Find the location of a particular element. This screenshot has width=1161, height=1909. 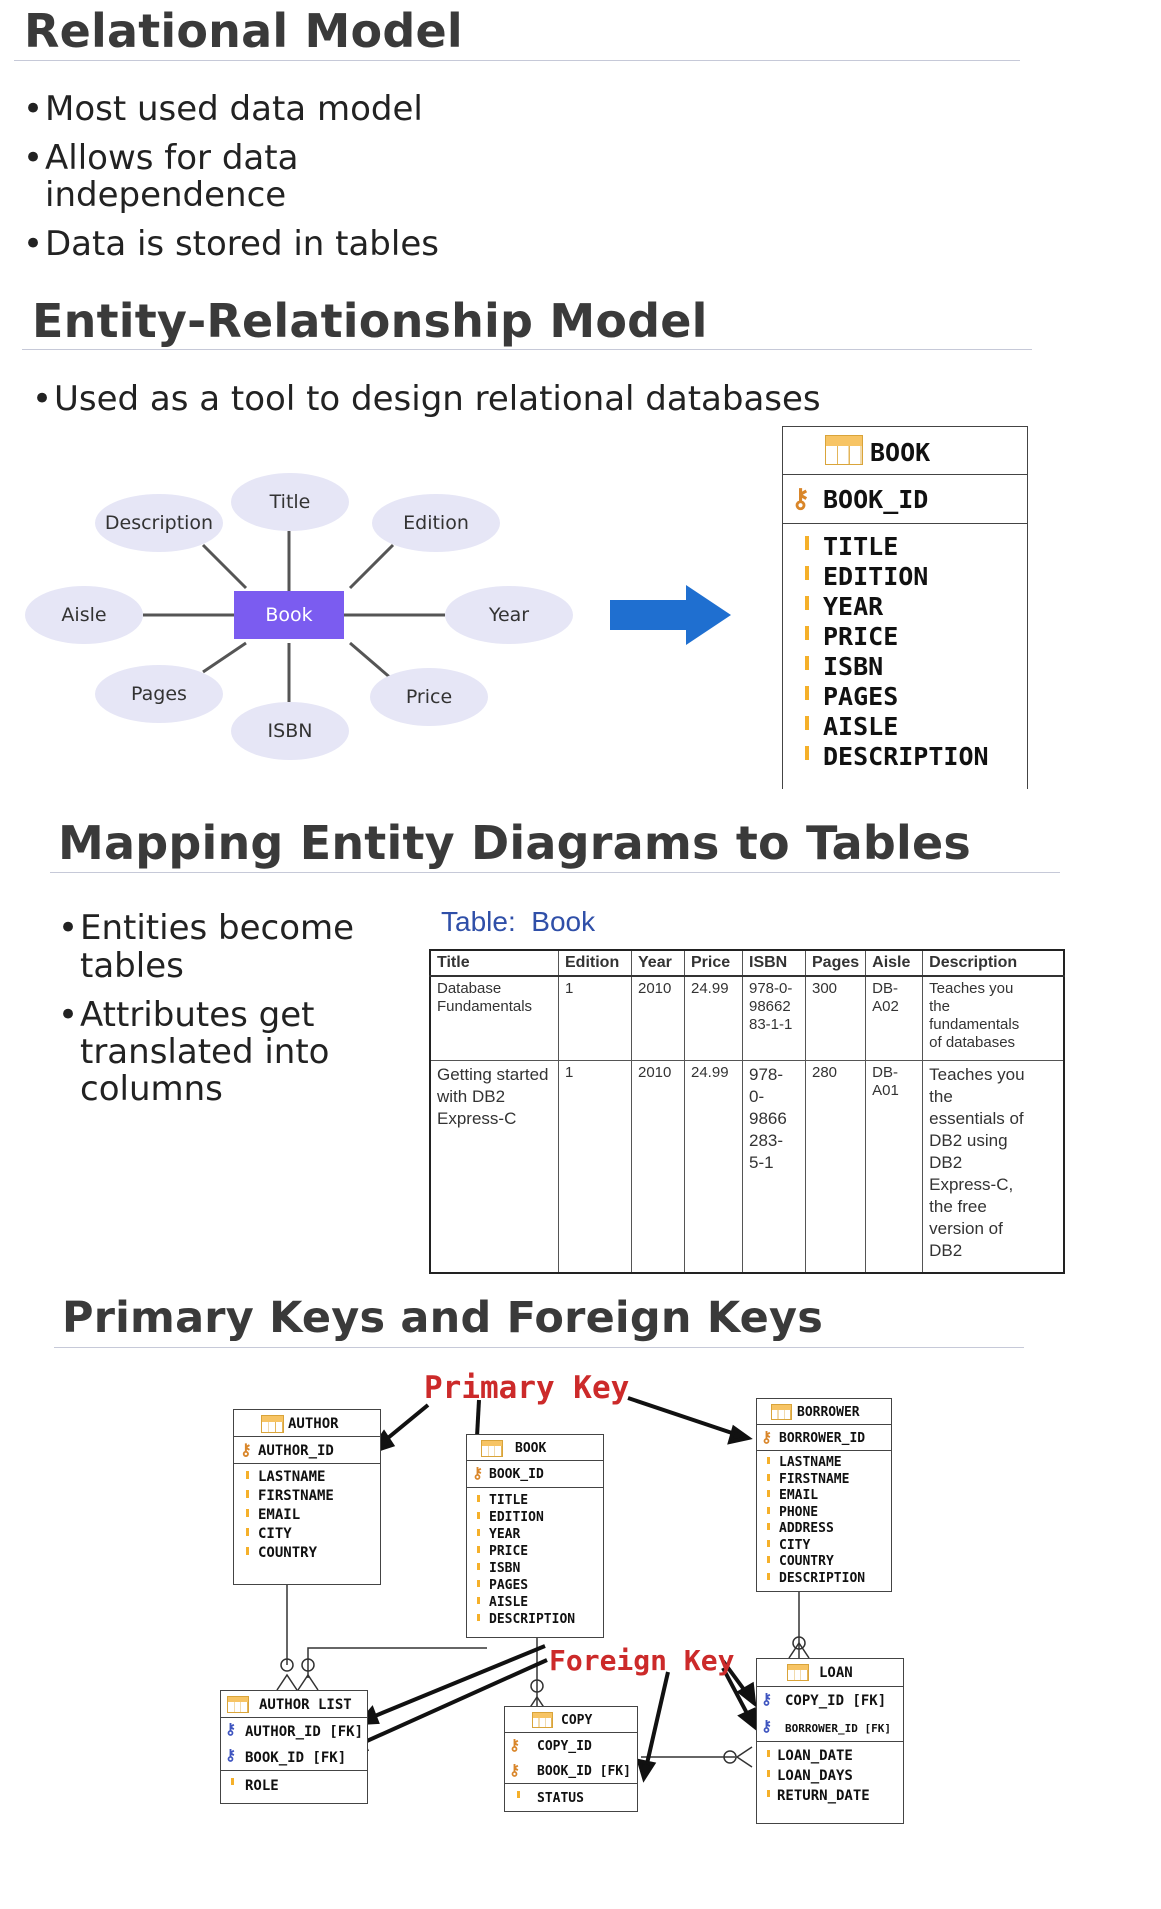

key-row: ⚷ COPY_ID [FK] is located at coordinates (830, 1700).